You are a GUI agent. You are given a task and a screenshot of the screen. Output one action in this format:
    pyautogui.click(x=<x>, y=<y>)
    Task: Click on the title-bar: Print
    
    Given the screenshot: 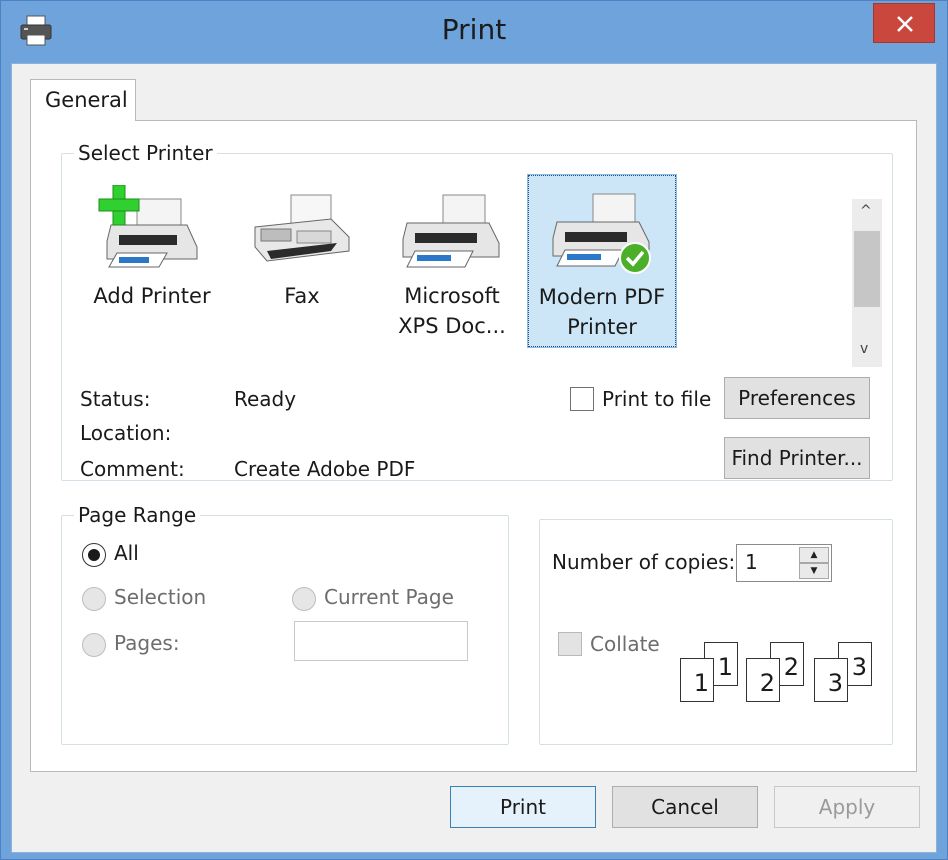 What is the action you would take?
    pyautogui.click(x=474, y=31)
    